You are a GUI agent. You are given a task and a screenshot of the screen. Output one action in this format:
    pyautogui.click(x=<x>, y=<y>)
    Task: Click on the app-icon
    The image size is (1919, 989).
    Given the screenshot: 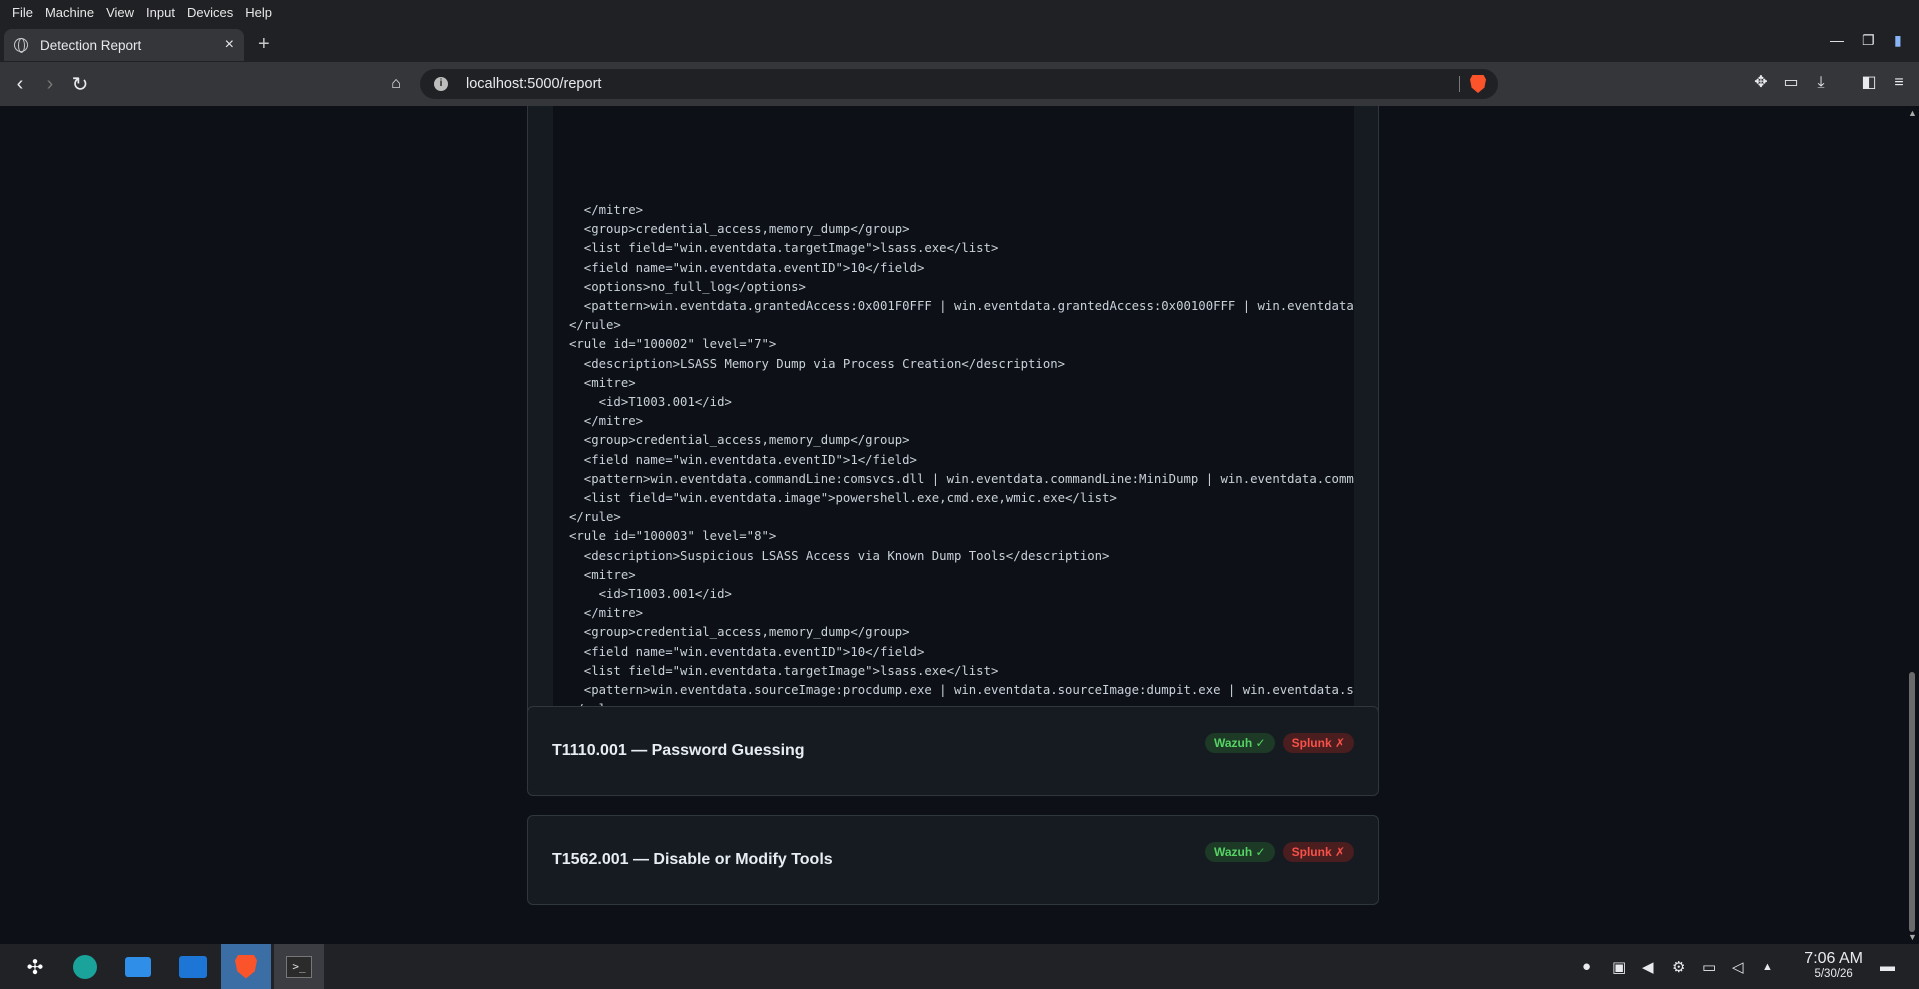 What is the action you would take?
    pyautogui.click(x=85, y=967)
    